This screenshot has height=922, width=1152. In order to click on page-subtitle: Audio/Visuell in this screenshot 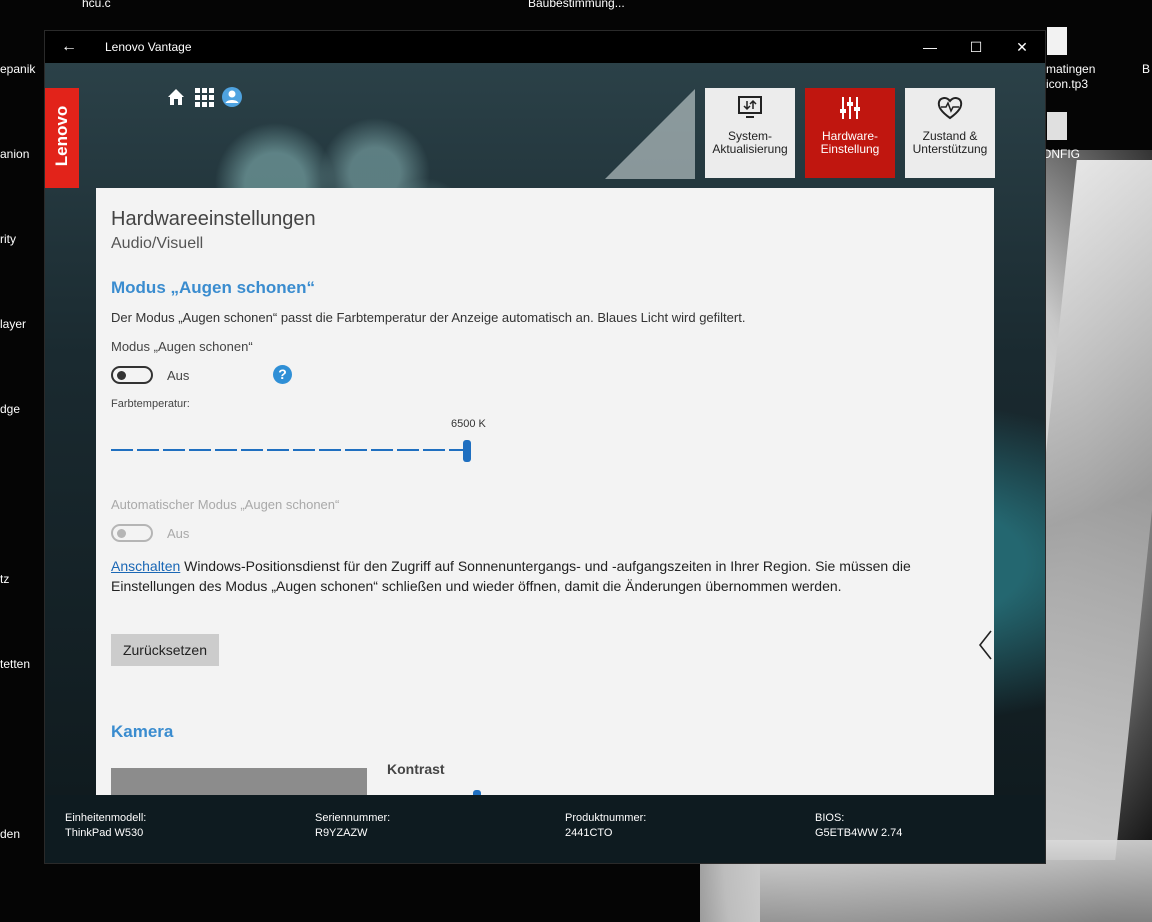, I will do `click(157, 243)`.